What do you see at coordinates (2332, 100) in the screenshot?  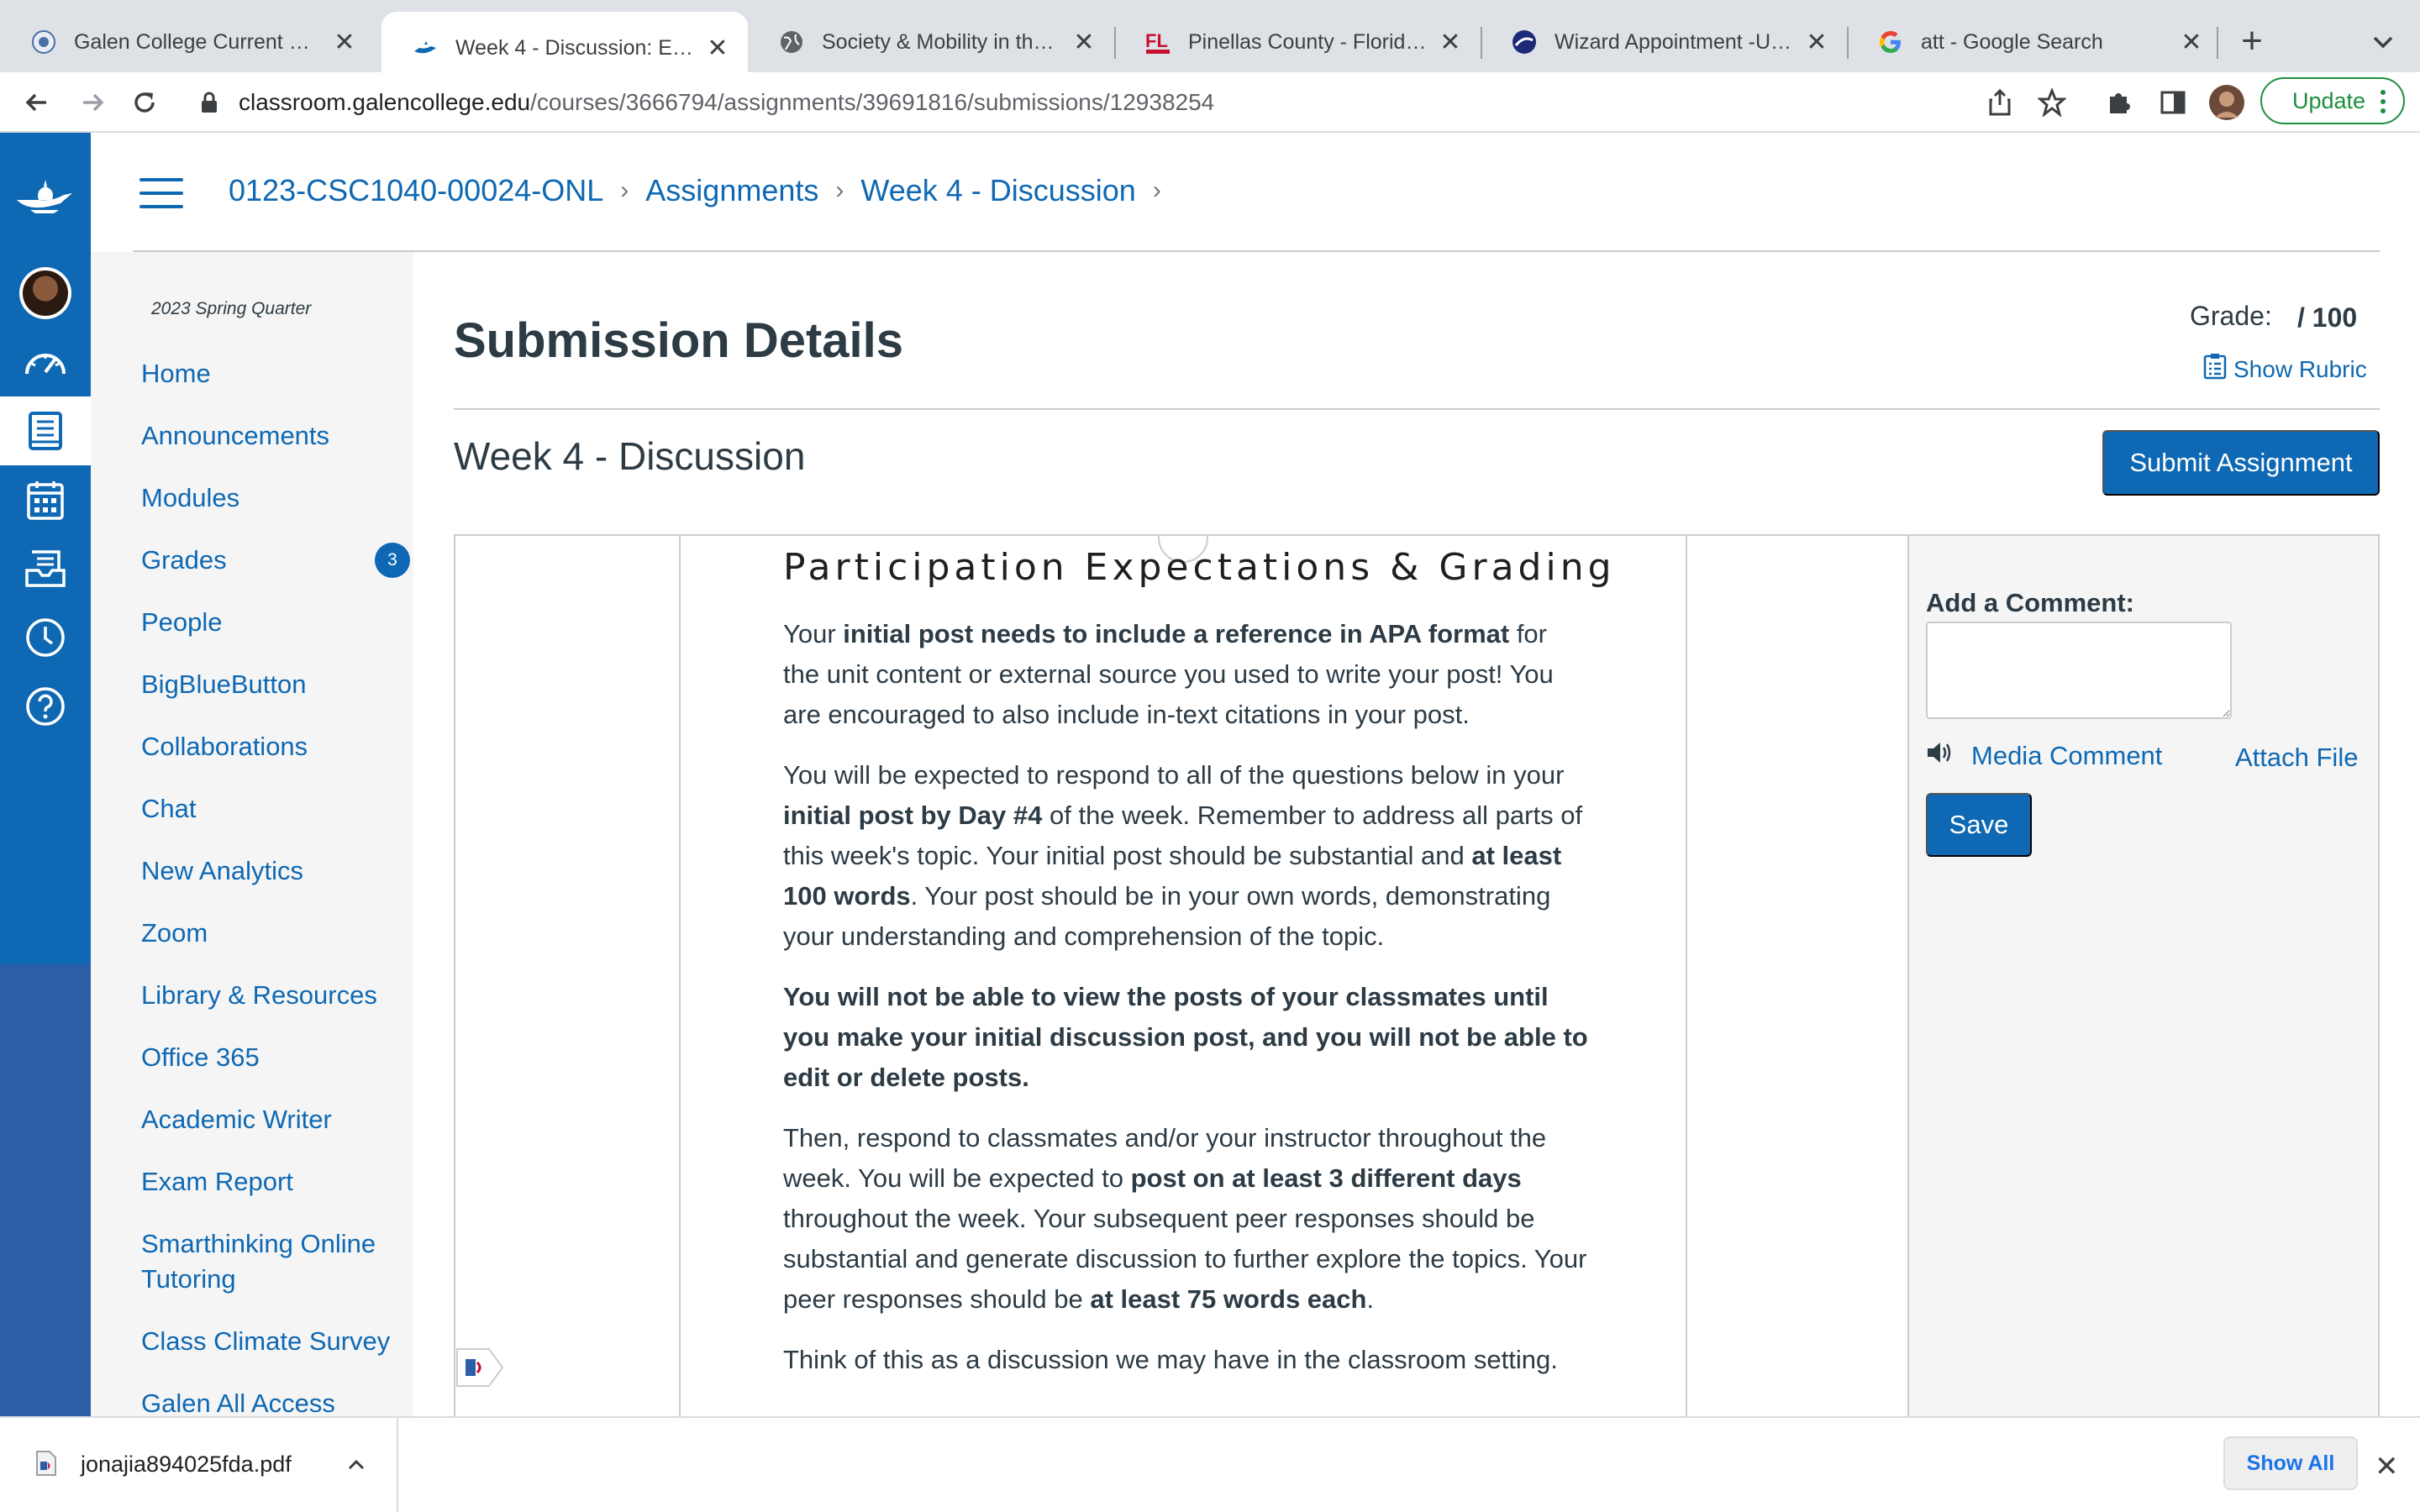 I see `update-button: Update` at bounding box center [2332, 100].